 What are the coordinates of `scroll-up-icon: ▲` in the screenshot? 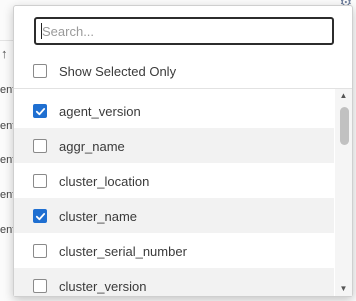 It's located at (343, 96).